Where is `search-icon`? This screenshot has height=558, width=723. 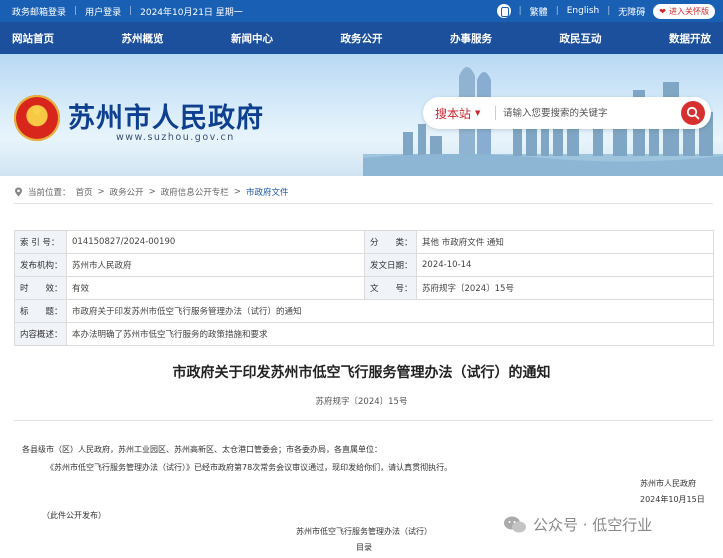
search-icon is located at coordinates (693, 113).